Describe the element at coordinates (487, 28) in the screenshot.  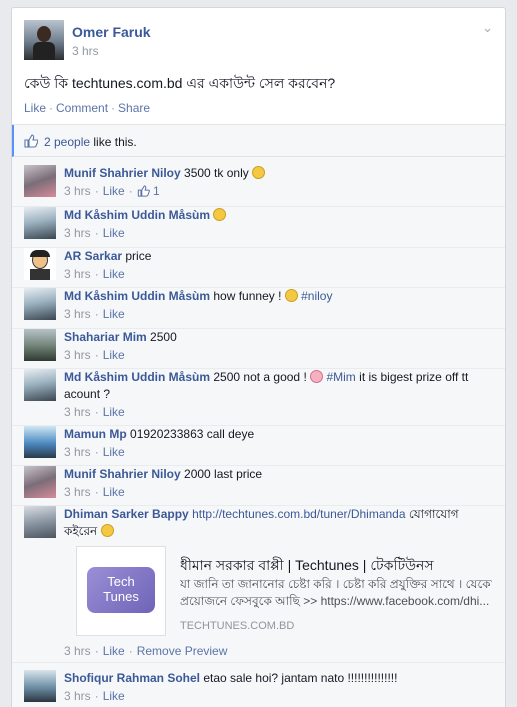
I see `chevron-down-icon: ⌄` at that location.